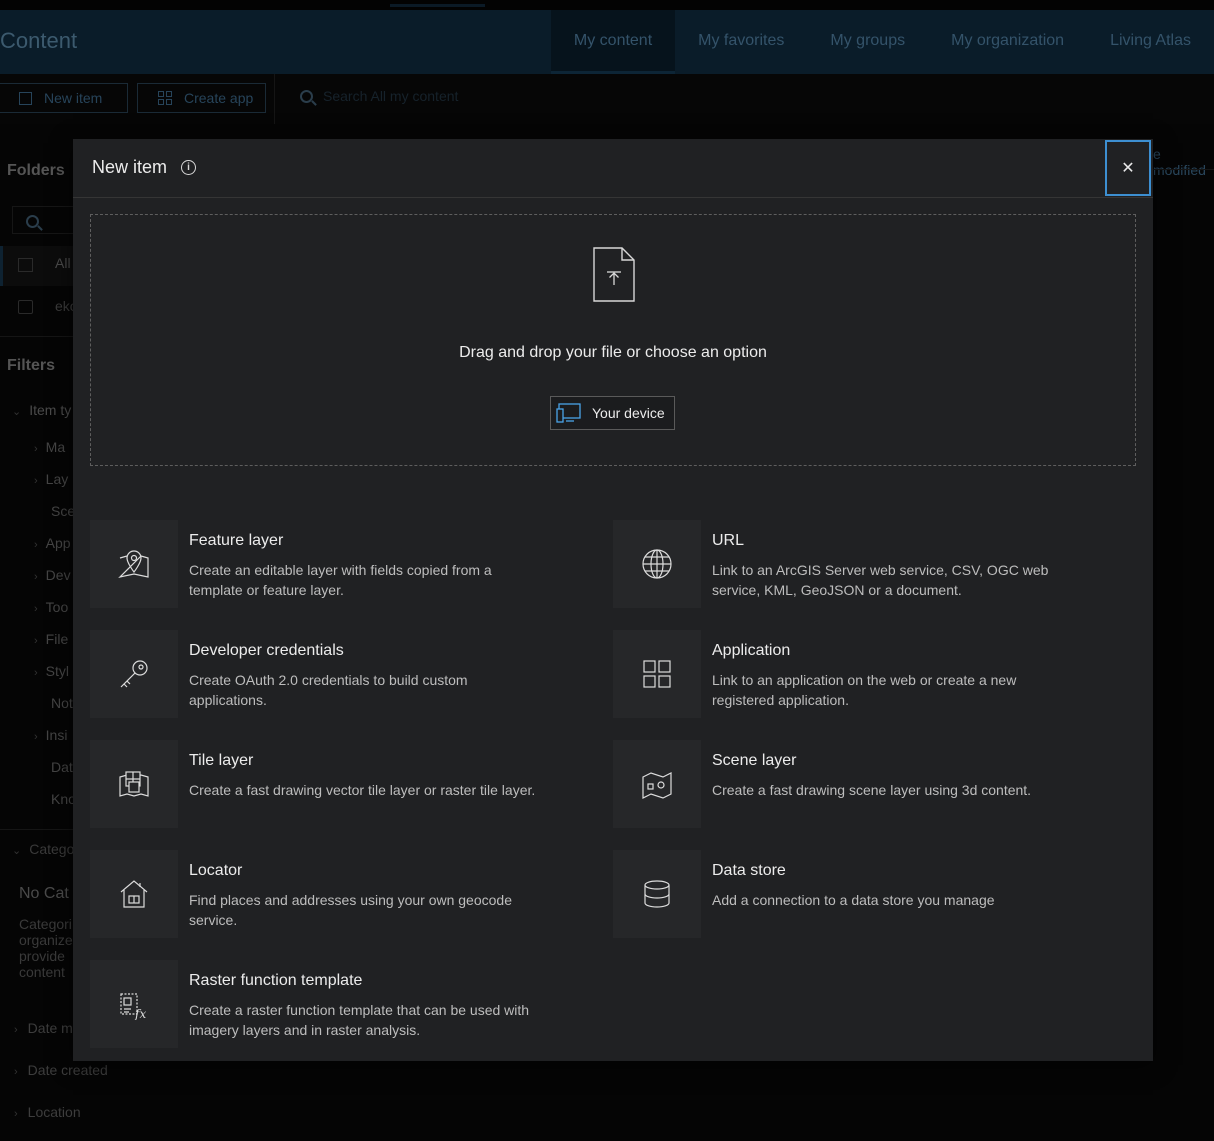 The width and height of the screenshot is (1214, 1141). What do you see at coordinates (51, 671) in the screenshot?
I see `item-type-7: › Styl` at bounding box center [51, 671].